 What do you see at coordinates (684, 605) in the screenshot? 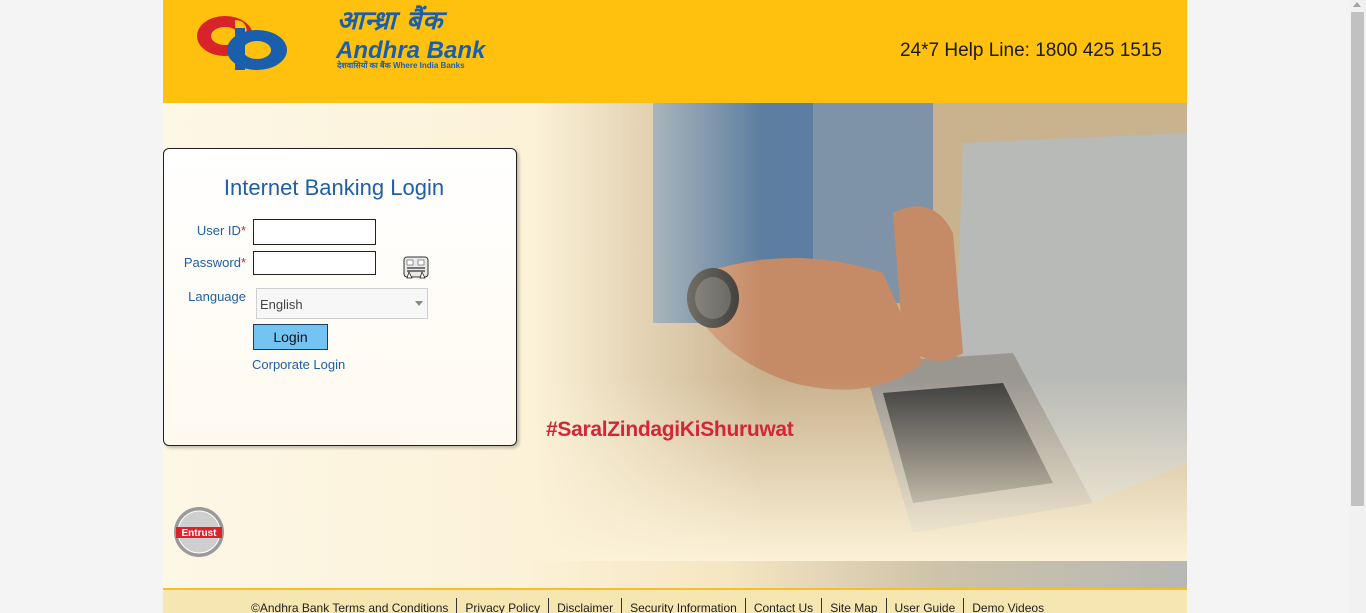
I see `footer-link-security: Security Information` at bounding box center [684, 605].